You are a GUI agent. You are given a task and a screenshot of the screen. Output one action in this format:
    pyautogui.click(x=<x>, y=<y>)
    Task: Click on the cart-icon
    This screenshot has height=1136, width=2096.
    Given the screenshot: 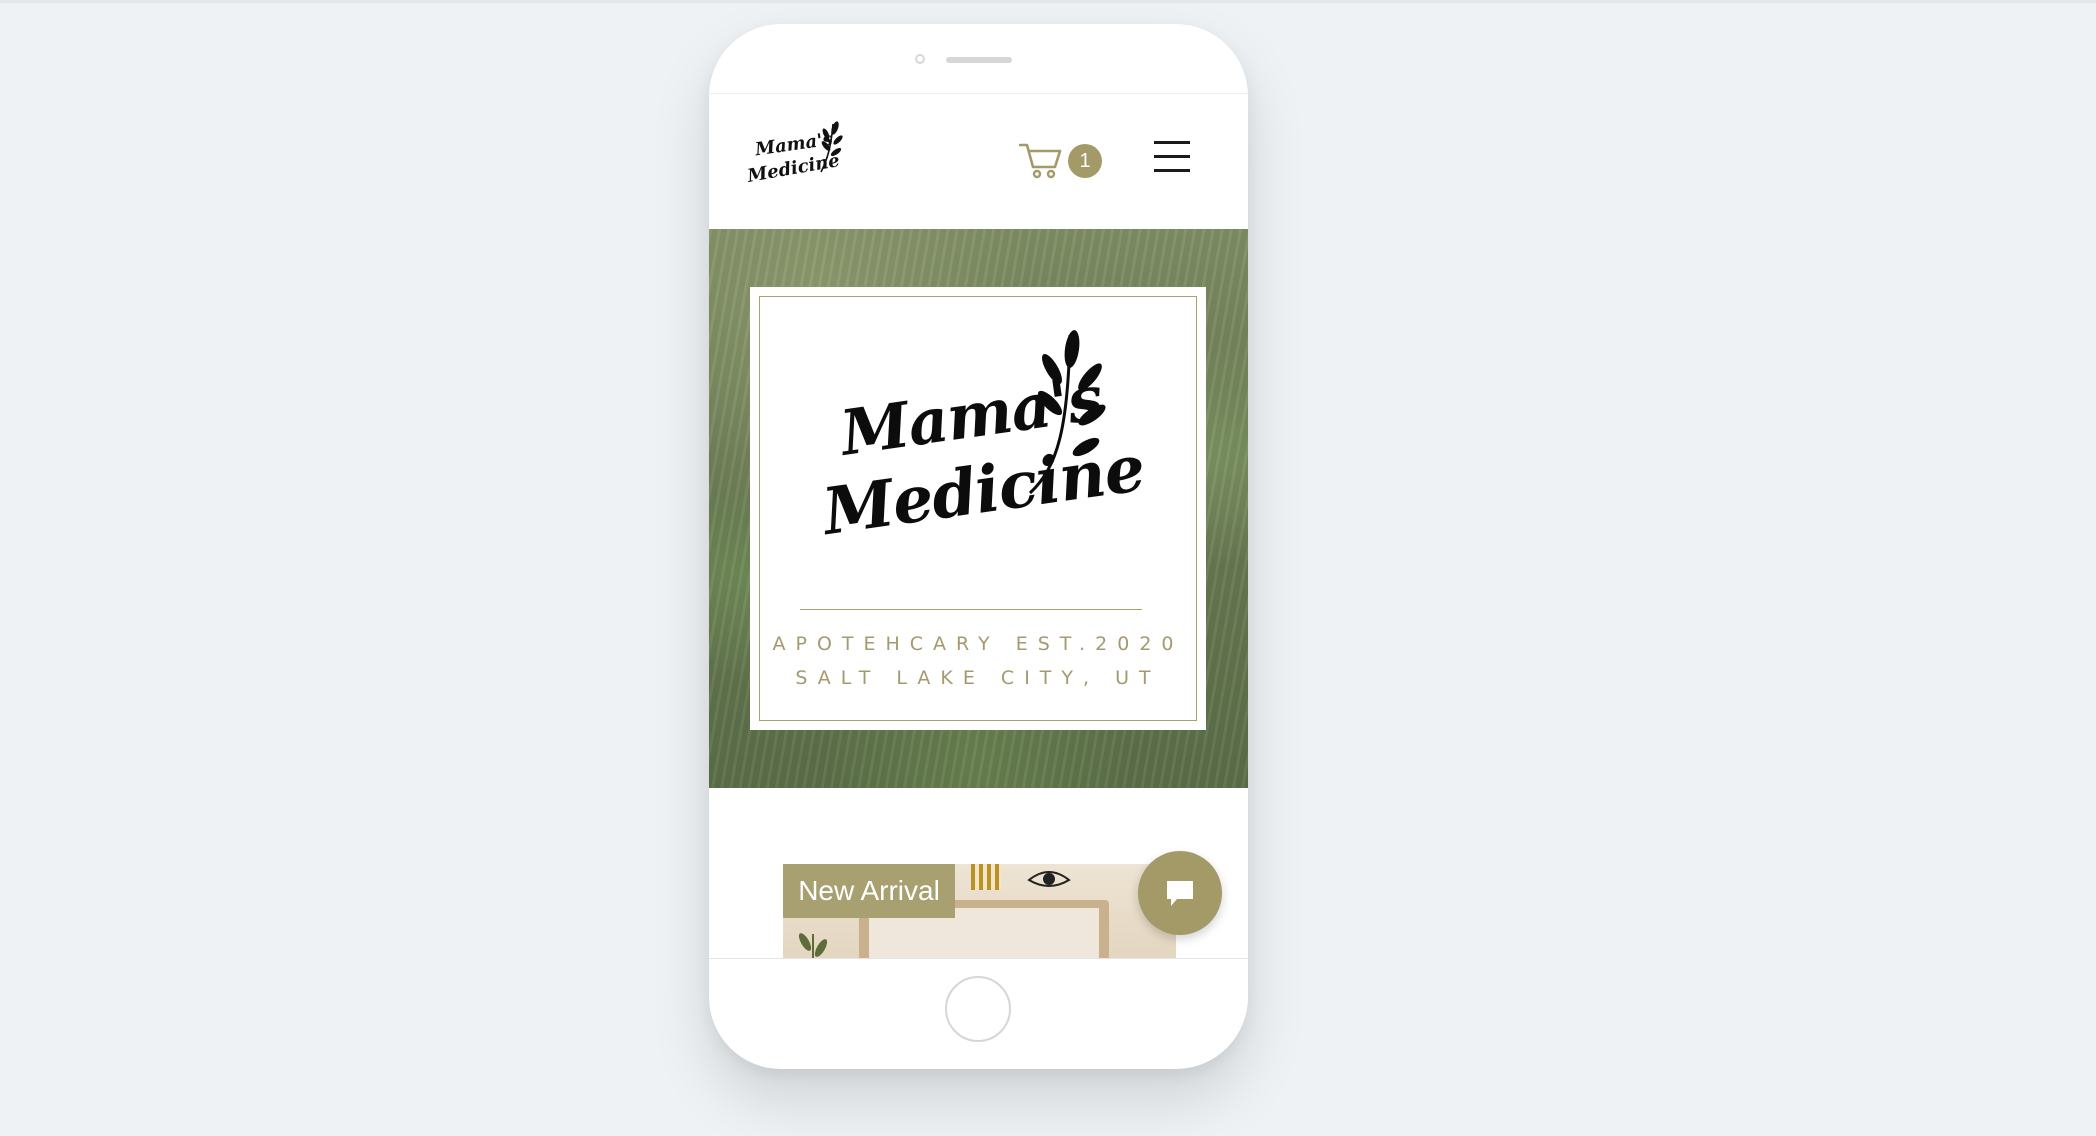 What is the action you would take?
    pyautogui.click(x=1040, y=161)
    